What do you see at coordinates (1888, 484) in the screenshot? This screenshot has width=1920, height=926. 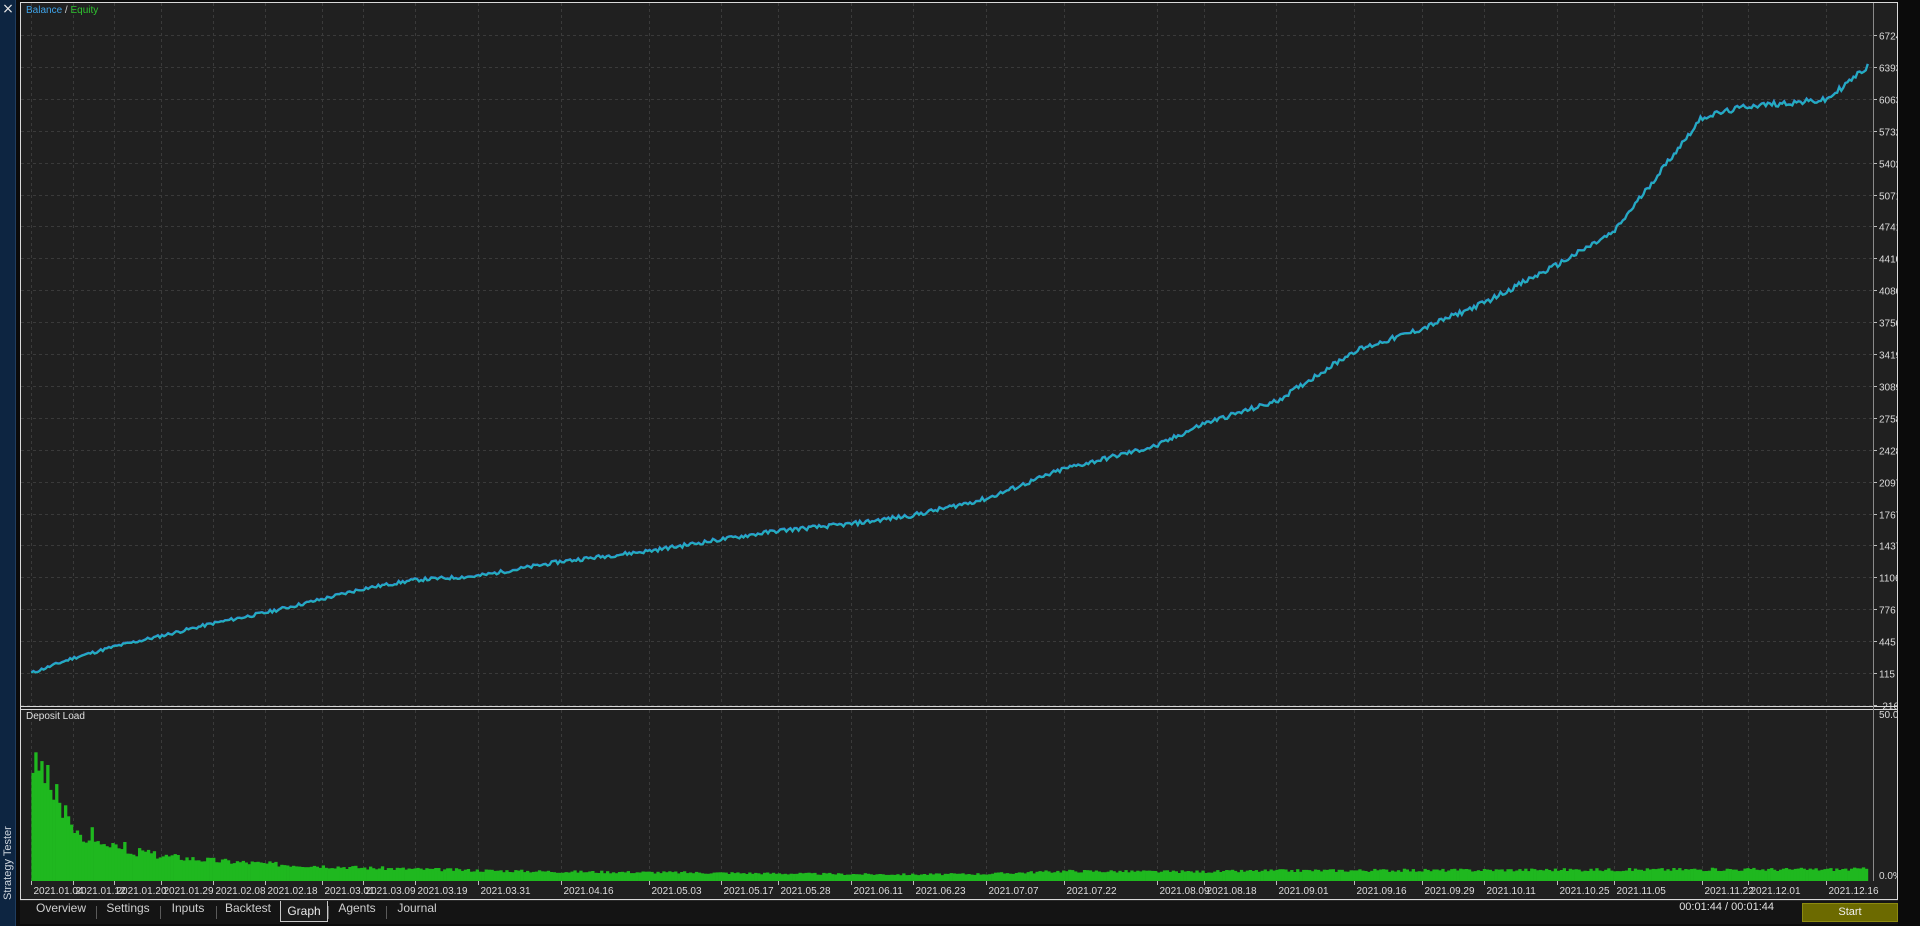 I see `y-tick-label: 2097` at bounding box center [1888, 484].